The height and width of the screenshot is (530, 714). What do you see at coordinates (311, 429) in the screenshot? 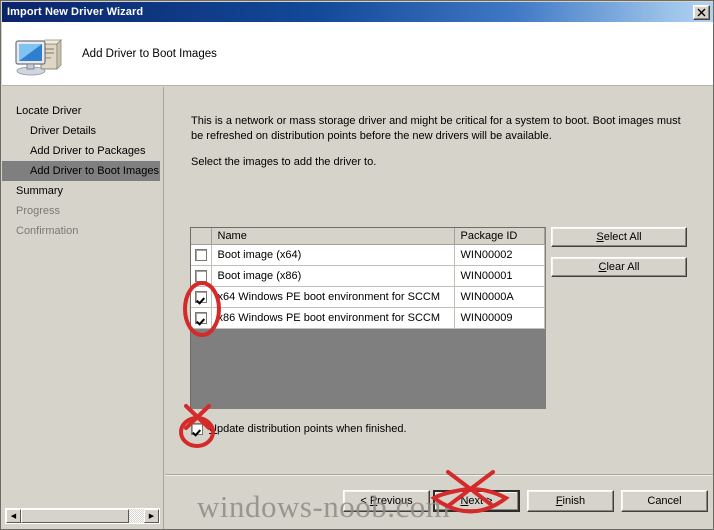
I see `update-label-rest: pdate distribution points when finished.` at bounding box center [311, 429].